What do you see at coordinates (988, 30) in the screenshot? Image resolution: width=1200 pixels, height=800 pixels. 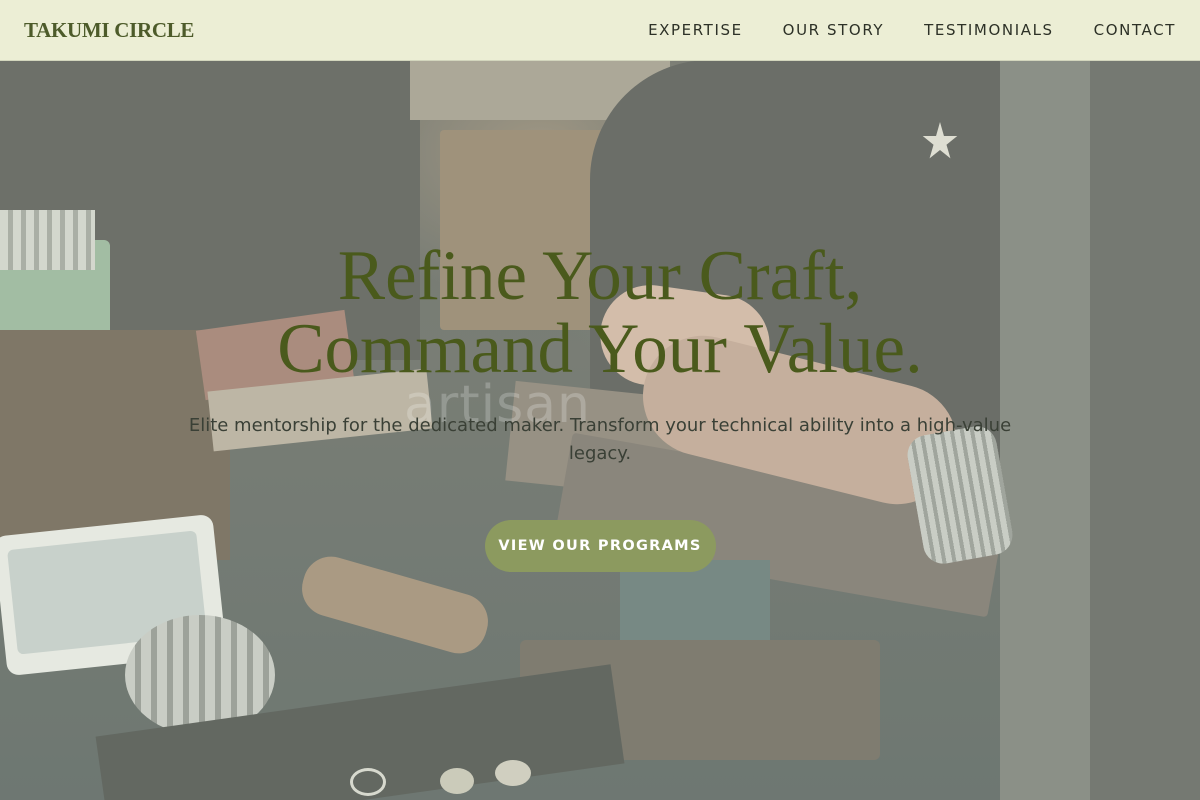 I see `nav-link-testimonials: TESTIMONIALS` at bounding box center [988, 30].